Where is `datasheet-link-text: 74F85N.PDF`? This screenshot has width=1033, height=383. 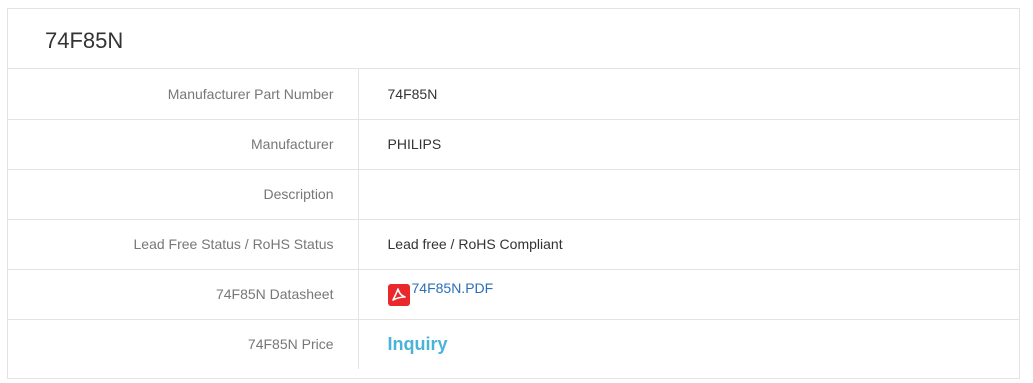
datasheet-link-text: 74F85N.PDF is located at coordinates (452, 287).